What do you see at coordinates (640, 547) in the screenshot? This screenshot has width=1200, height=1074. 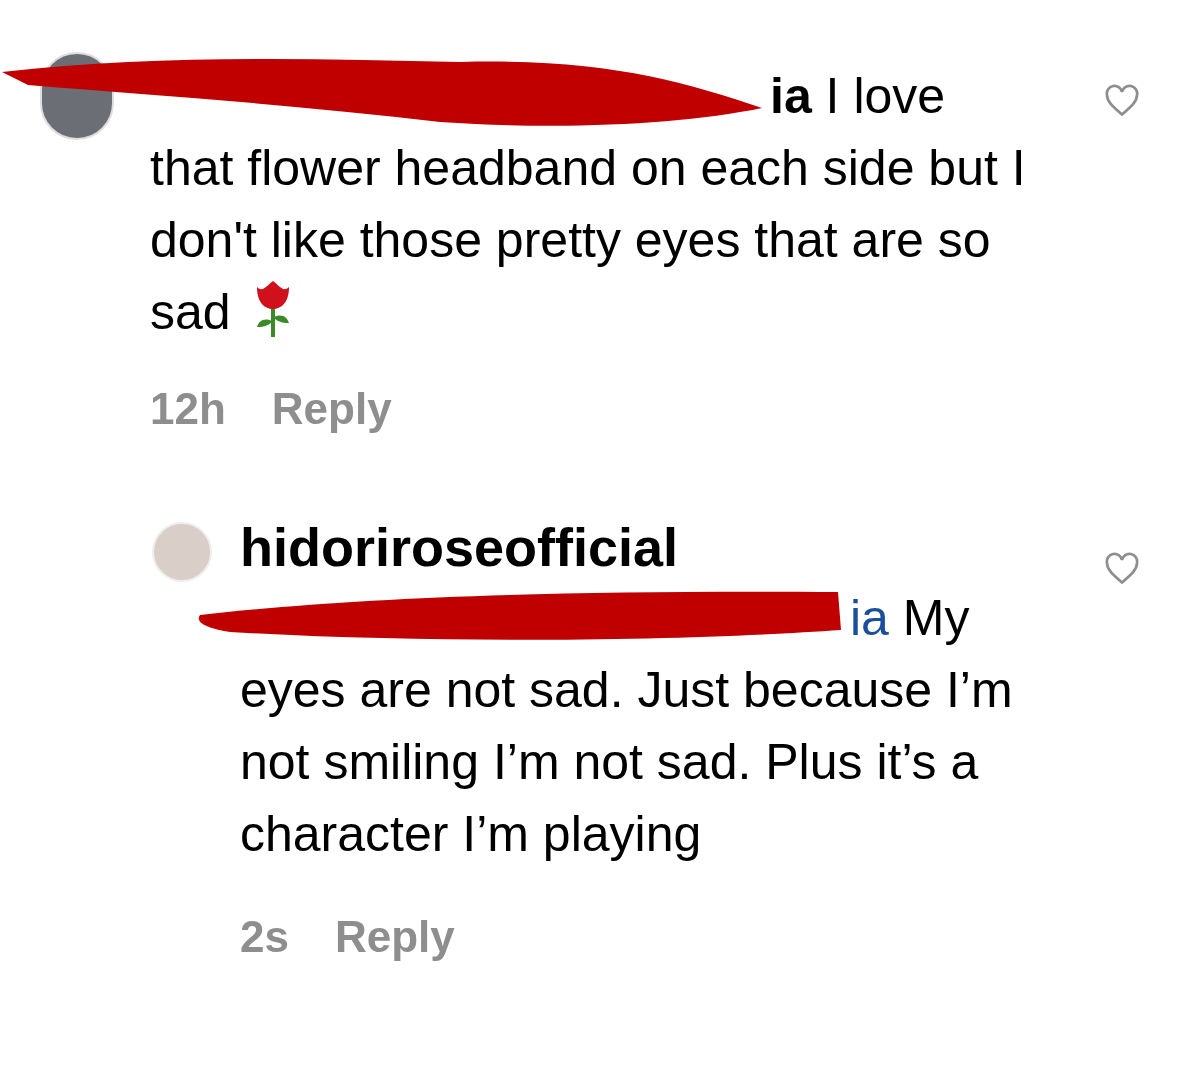 I see `username: hidoriroseofficial` at bounding box center [640, 547].